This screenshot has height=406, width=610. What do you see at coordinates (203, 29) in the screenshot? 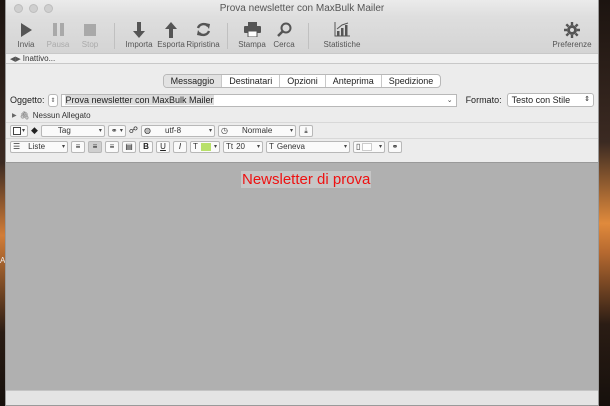
I see `refresh-icon` at bounding box center [203, 29].